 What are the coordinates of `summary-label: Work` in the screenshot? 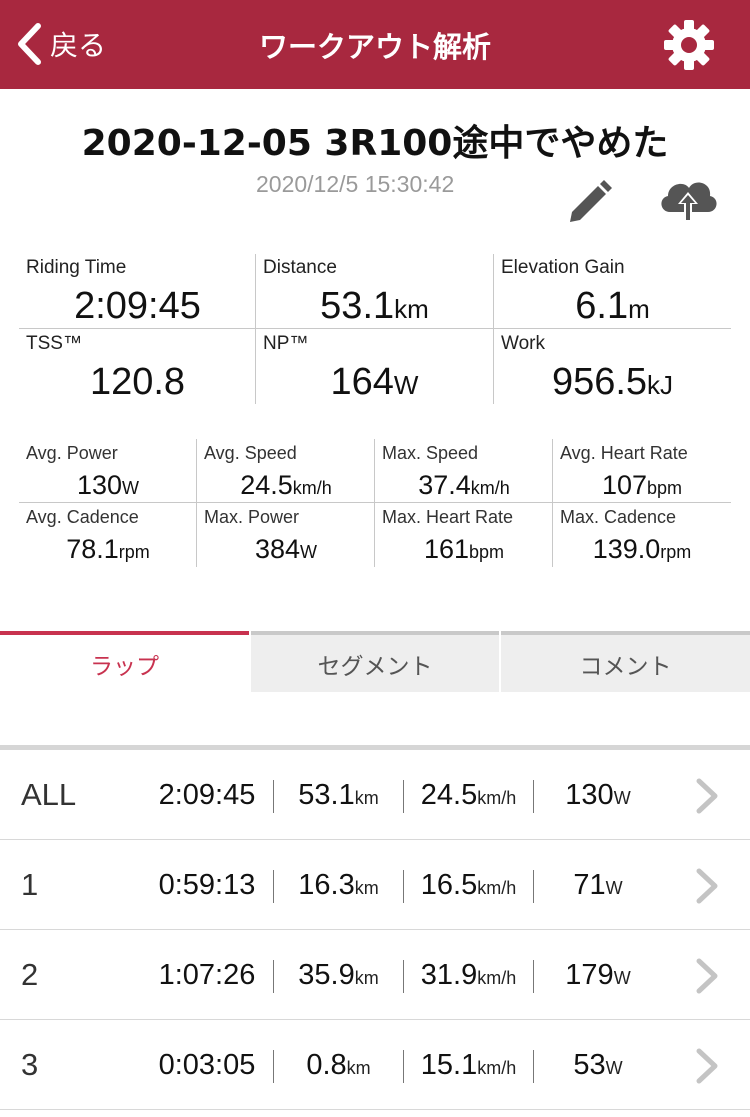 It's located at (523, 343).